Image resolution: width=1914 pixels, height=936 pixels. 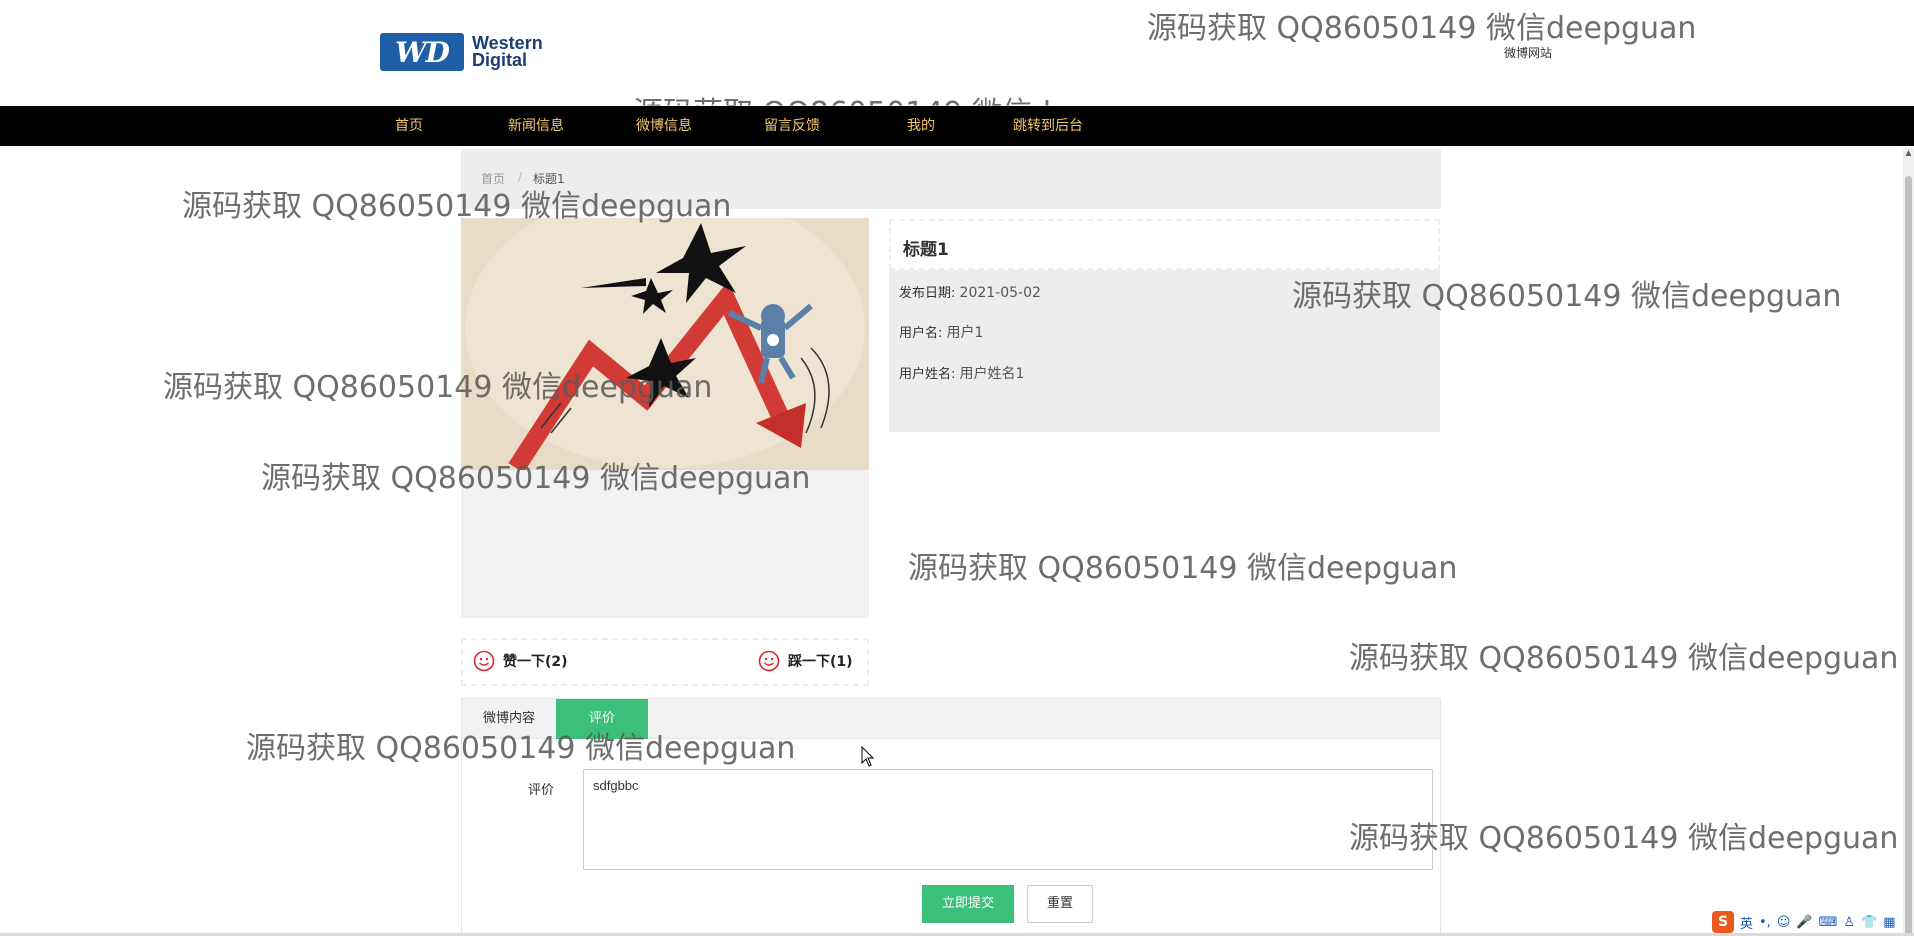 I want to click on realname-row: 用户姓名: 用户姓名1, so click(x=961, y=373).